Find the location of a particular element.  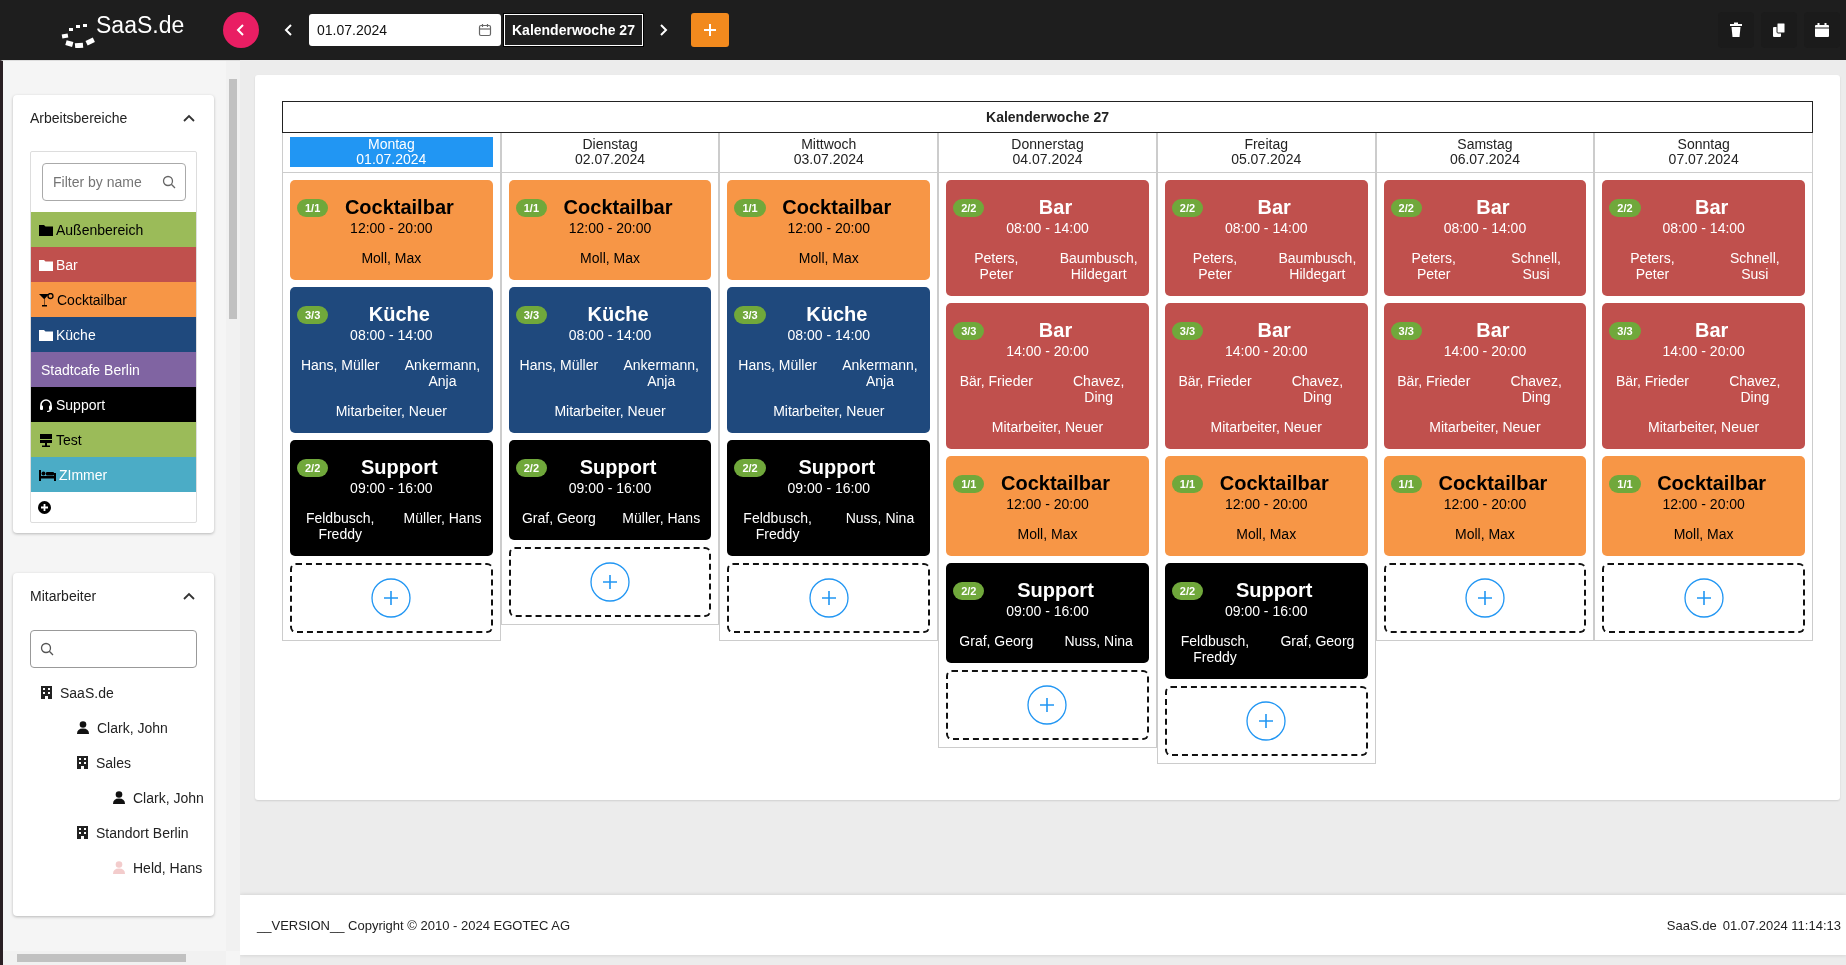

tree-item: SaaS.de is located at coordinates (87, 693).